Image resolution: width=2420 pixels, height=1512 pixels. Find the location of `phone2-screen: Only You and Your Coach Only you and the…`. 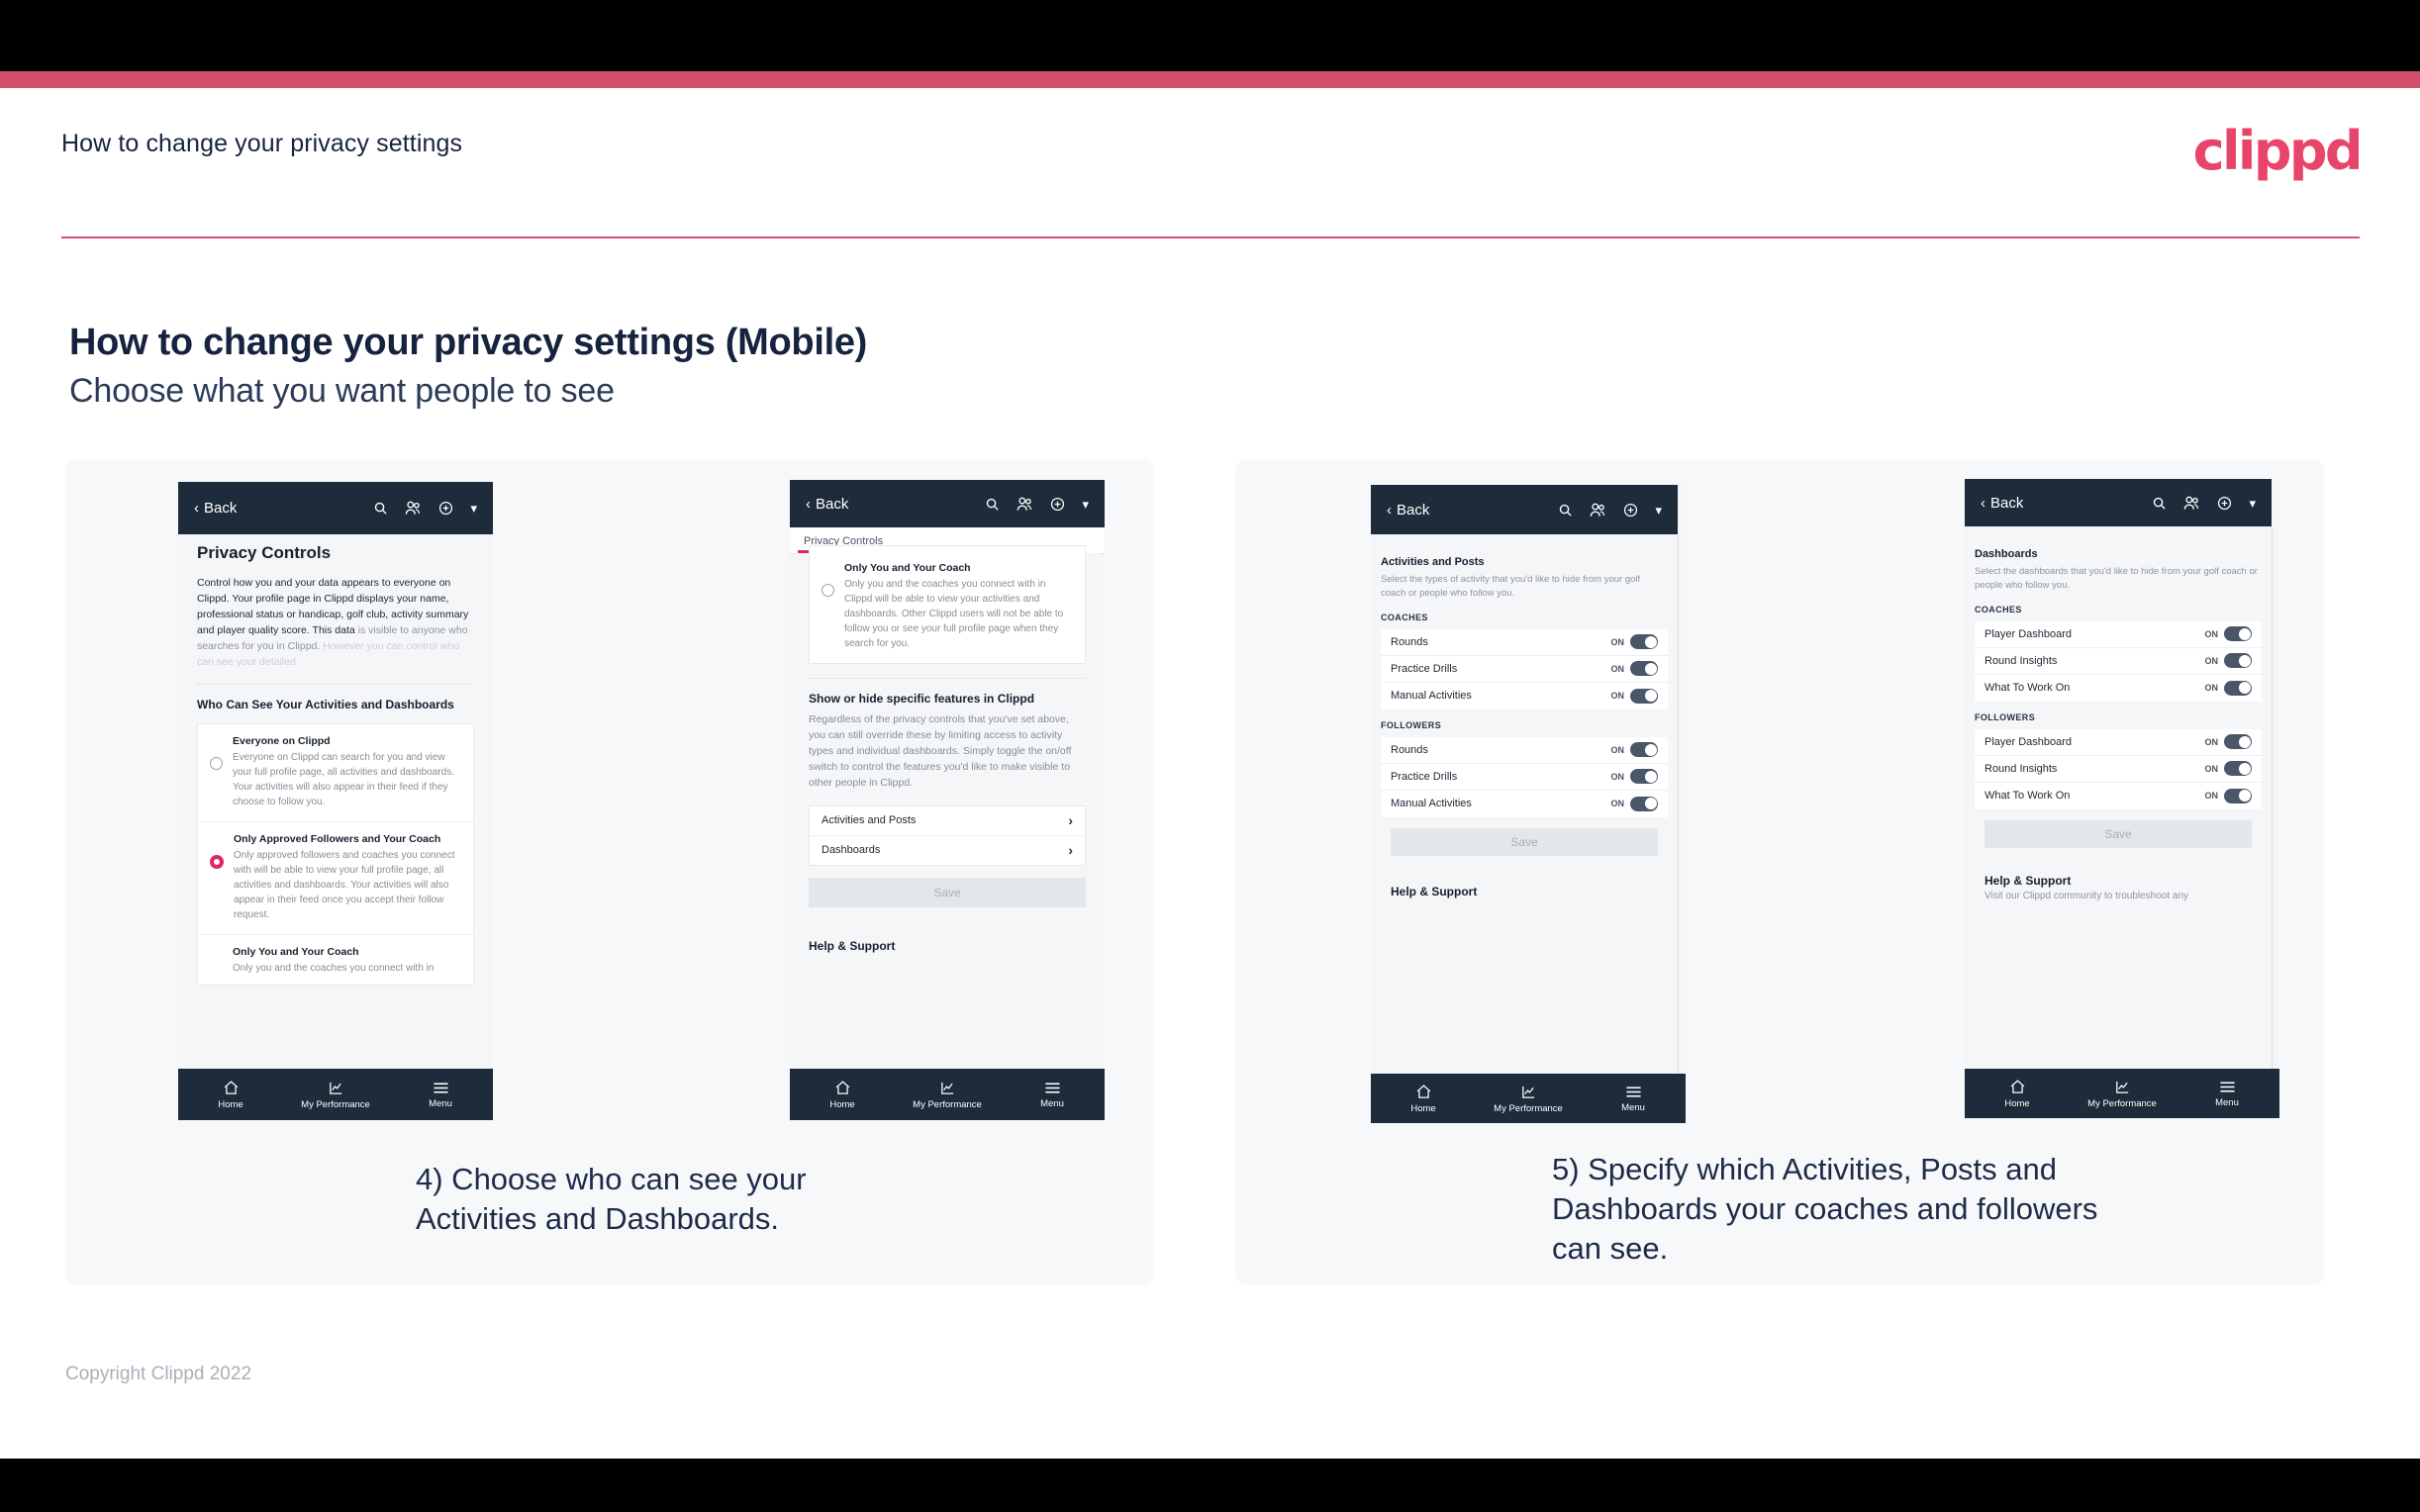

phone2-screen: Only You and Your Coach Only you and the… is located at coordinates (947, 832).